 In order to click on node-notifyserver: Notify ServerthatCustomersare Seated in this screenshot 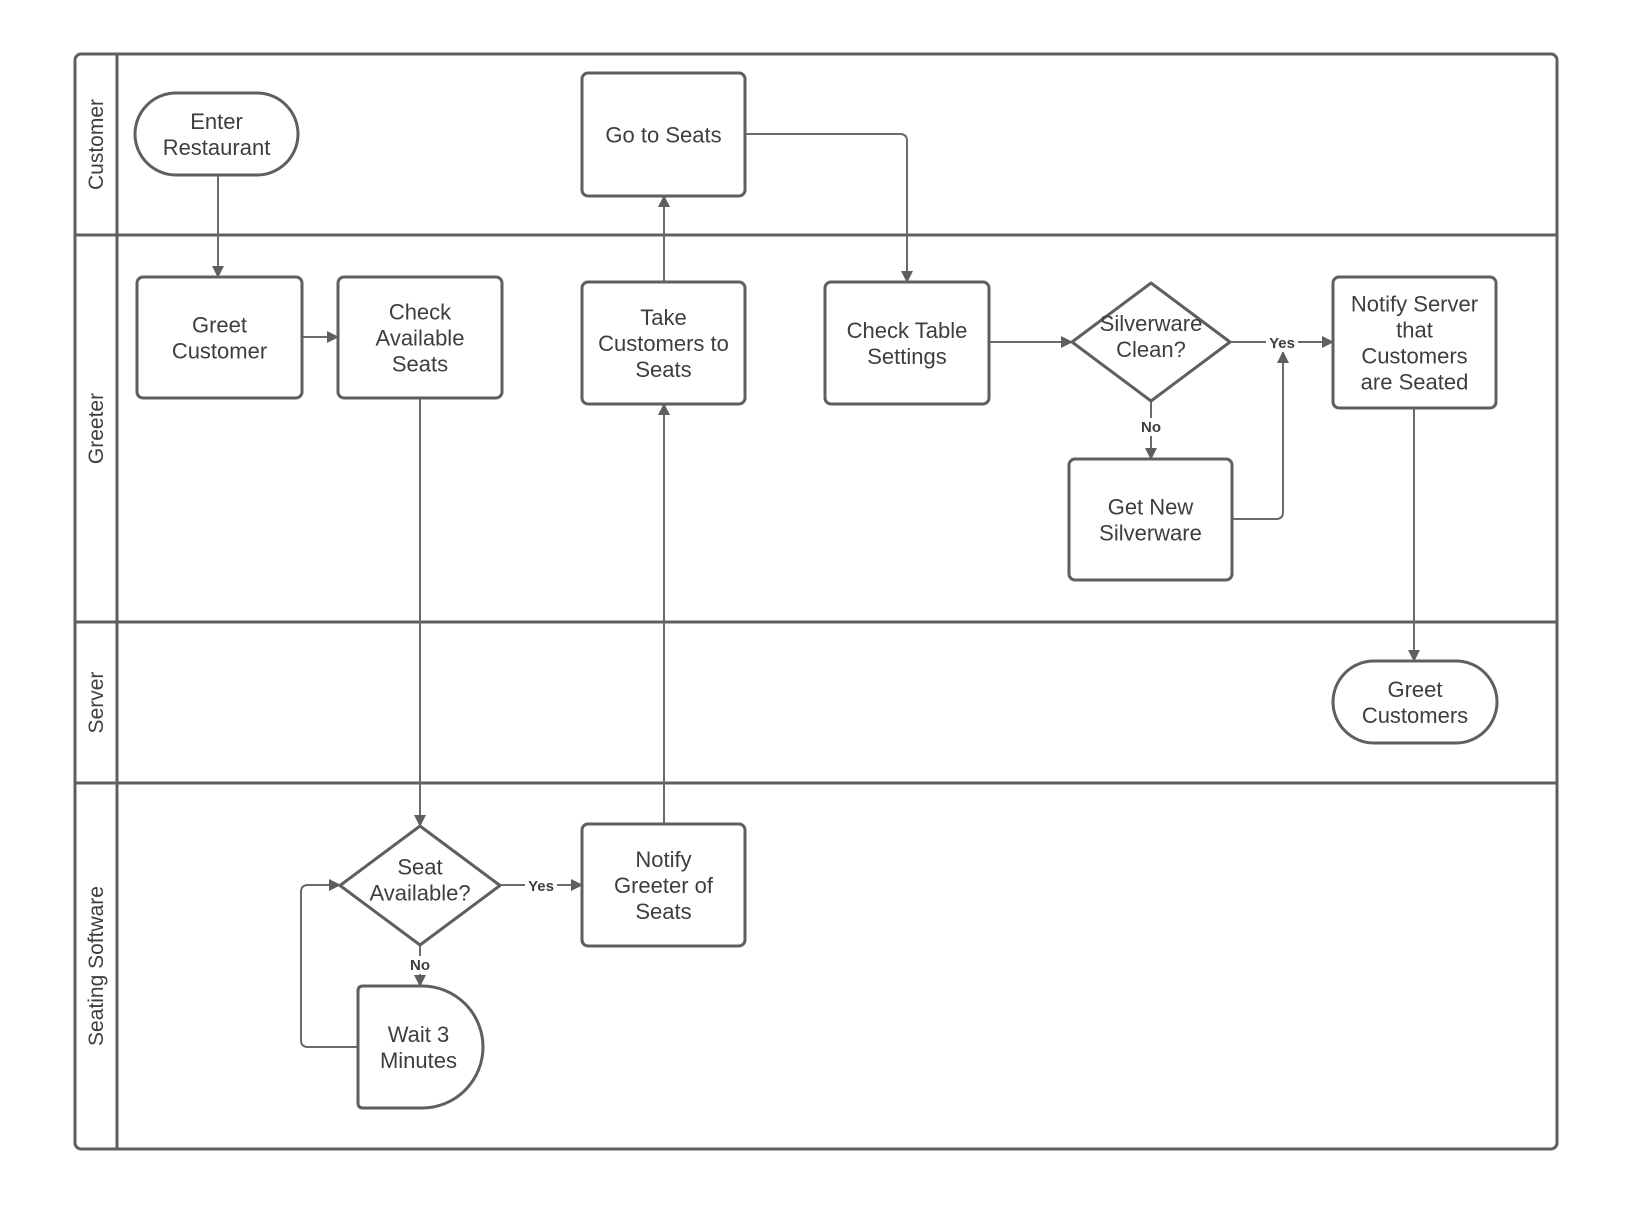, I will do `click(1414, 342)`.